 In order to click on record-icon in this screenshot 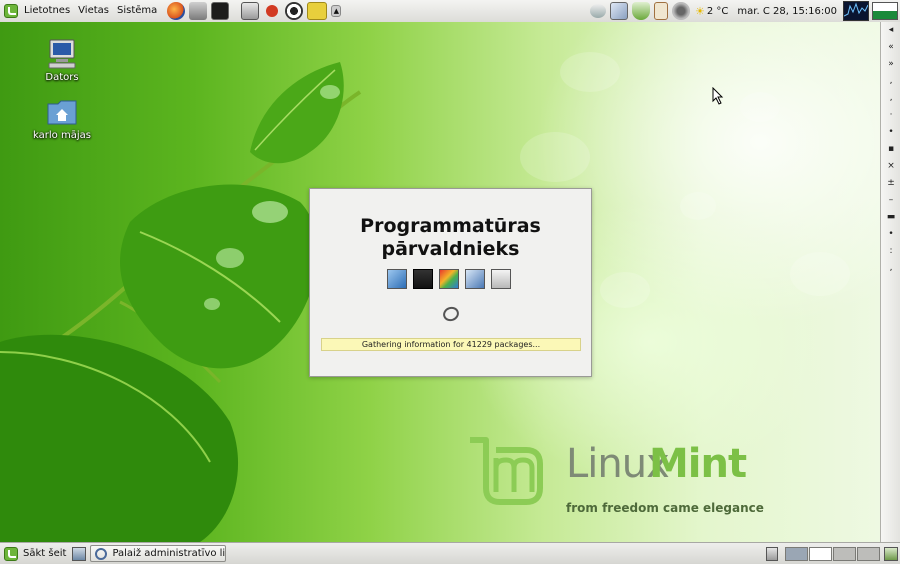, I will do `click(272, 11)`.